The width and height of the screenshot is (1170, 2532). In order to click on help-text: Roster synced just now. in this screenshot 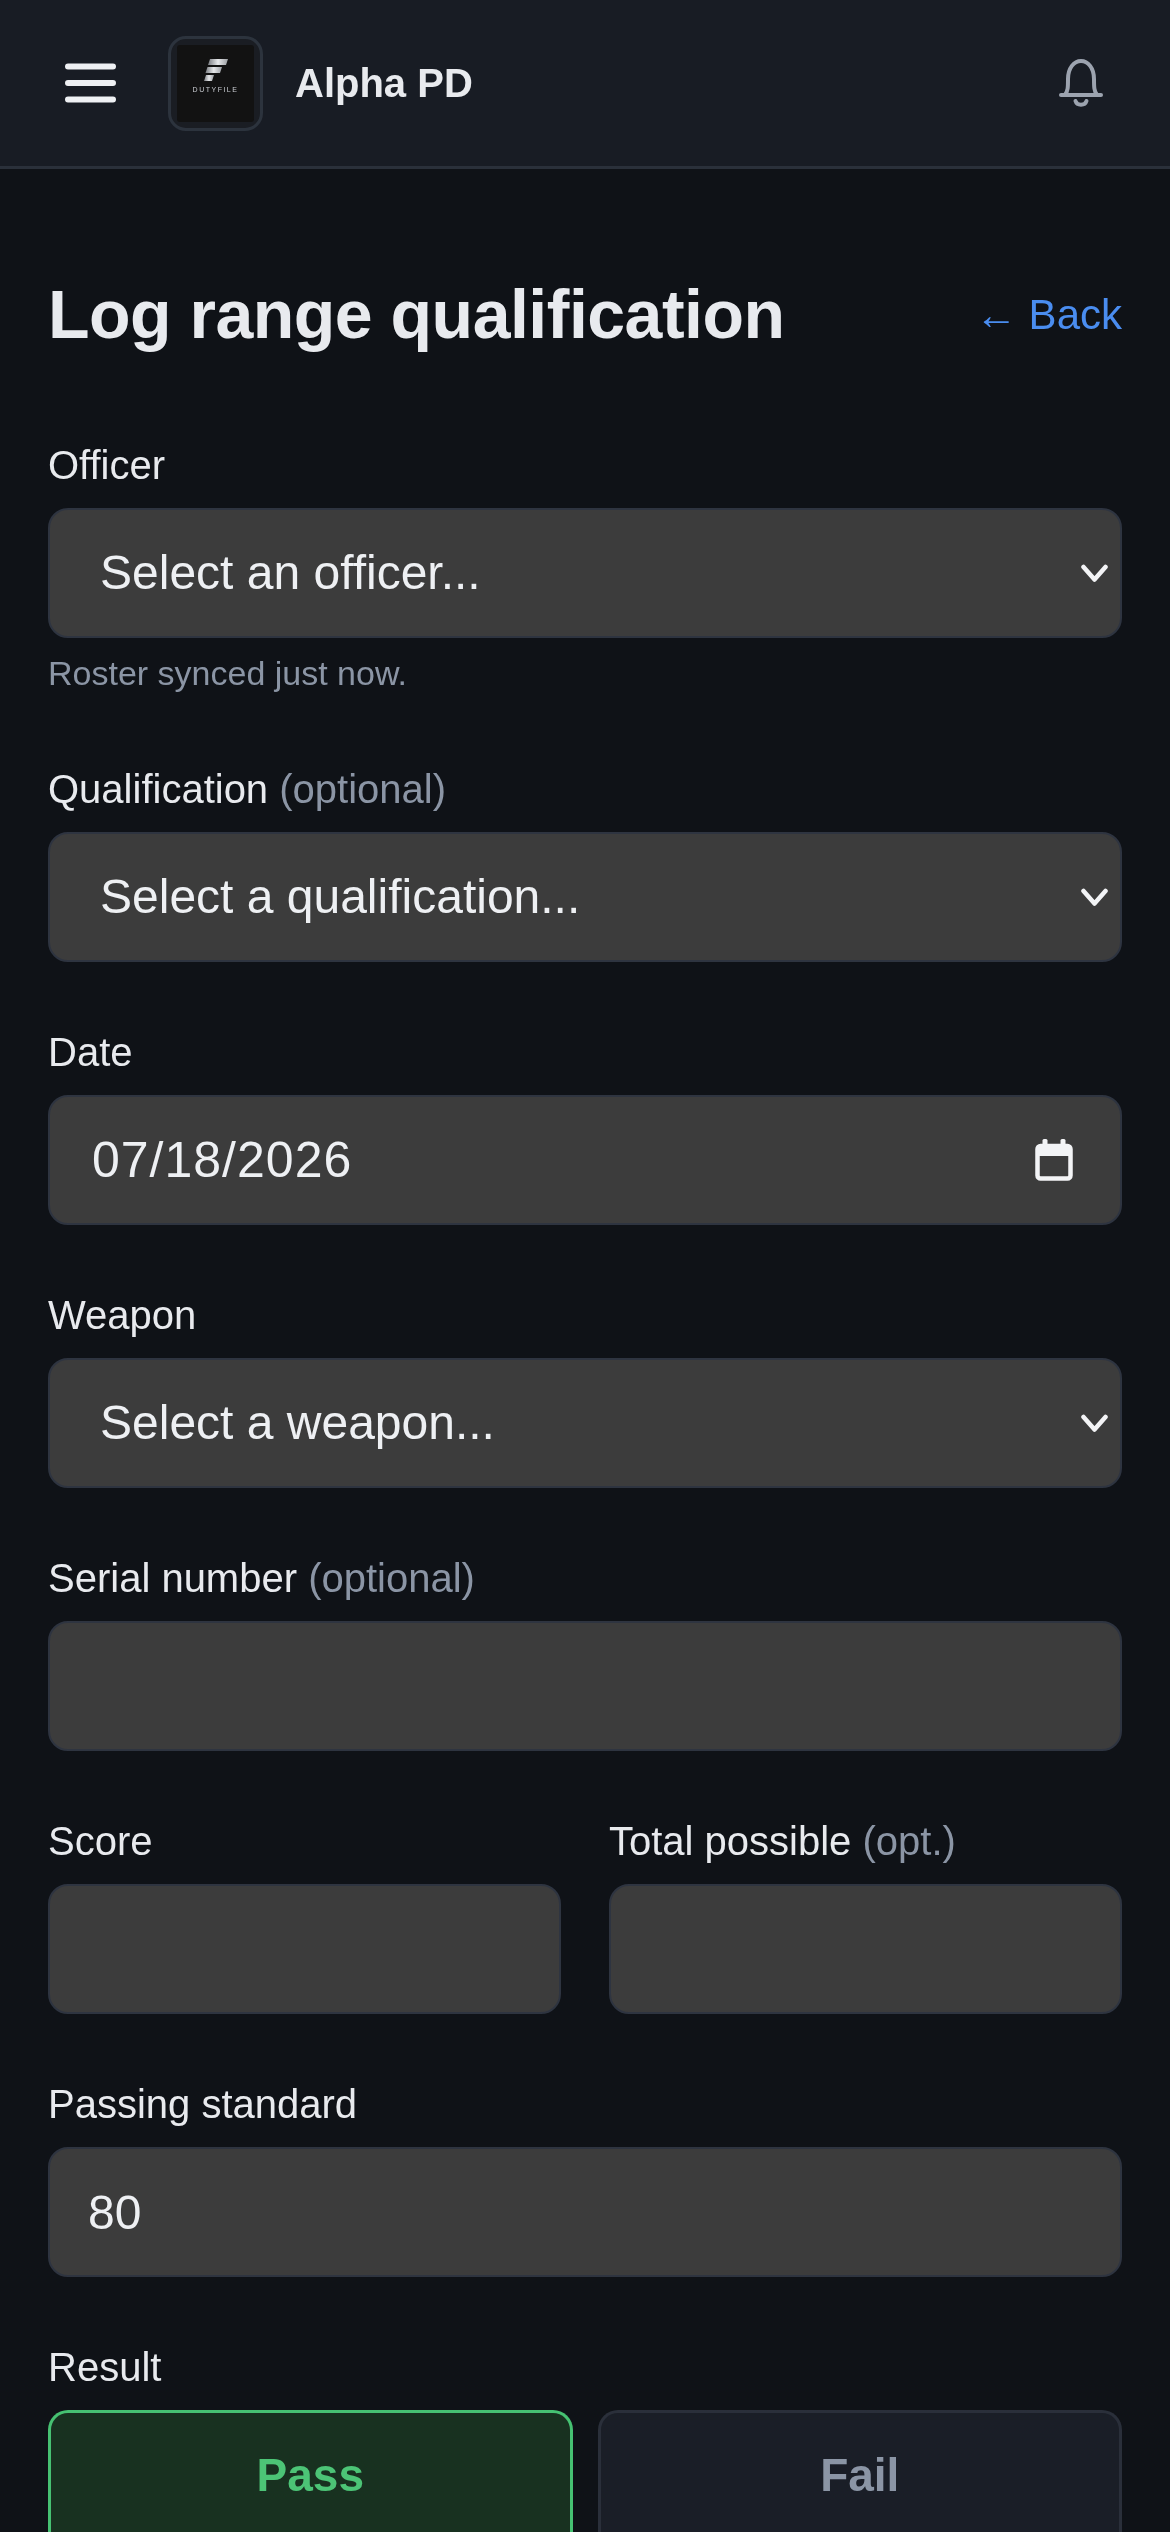, I will do `click(228, 673)`.